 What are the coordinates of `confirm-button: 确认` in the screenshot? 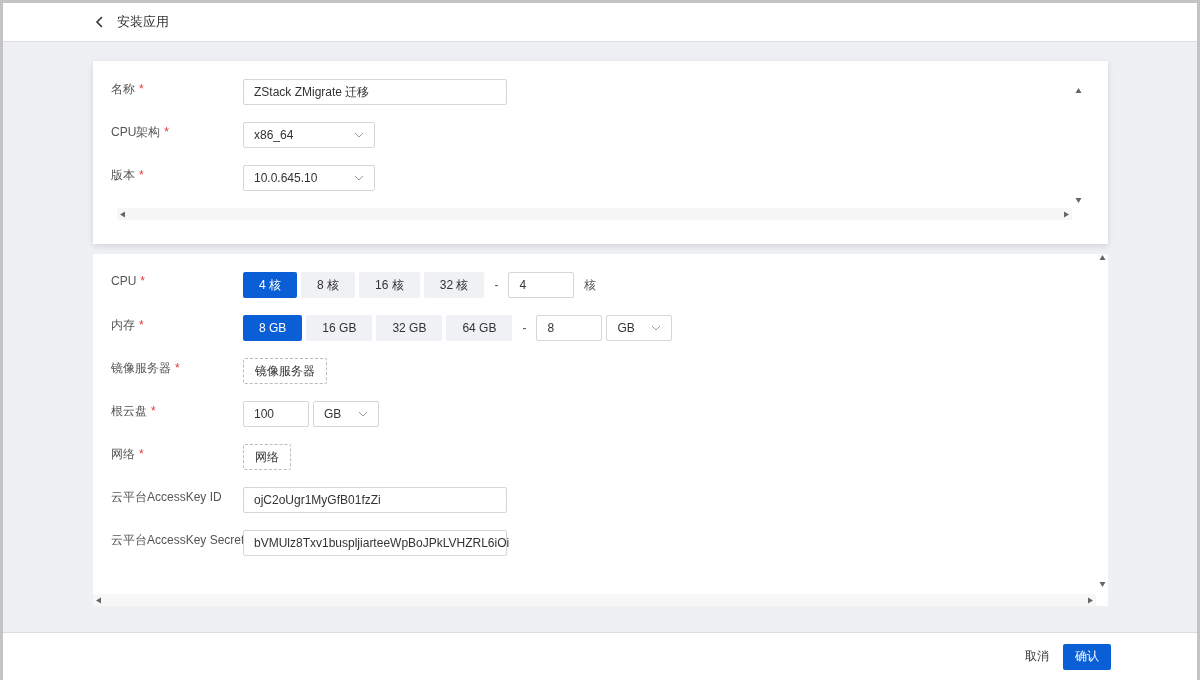 It's located at (1087, 656).